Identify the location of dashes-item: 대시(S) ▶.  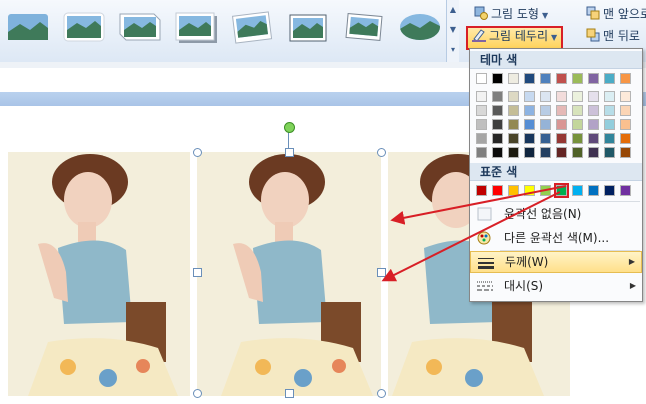
(556, 286).